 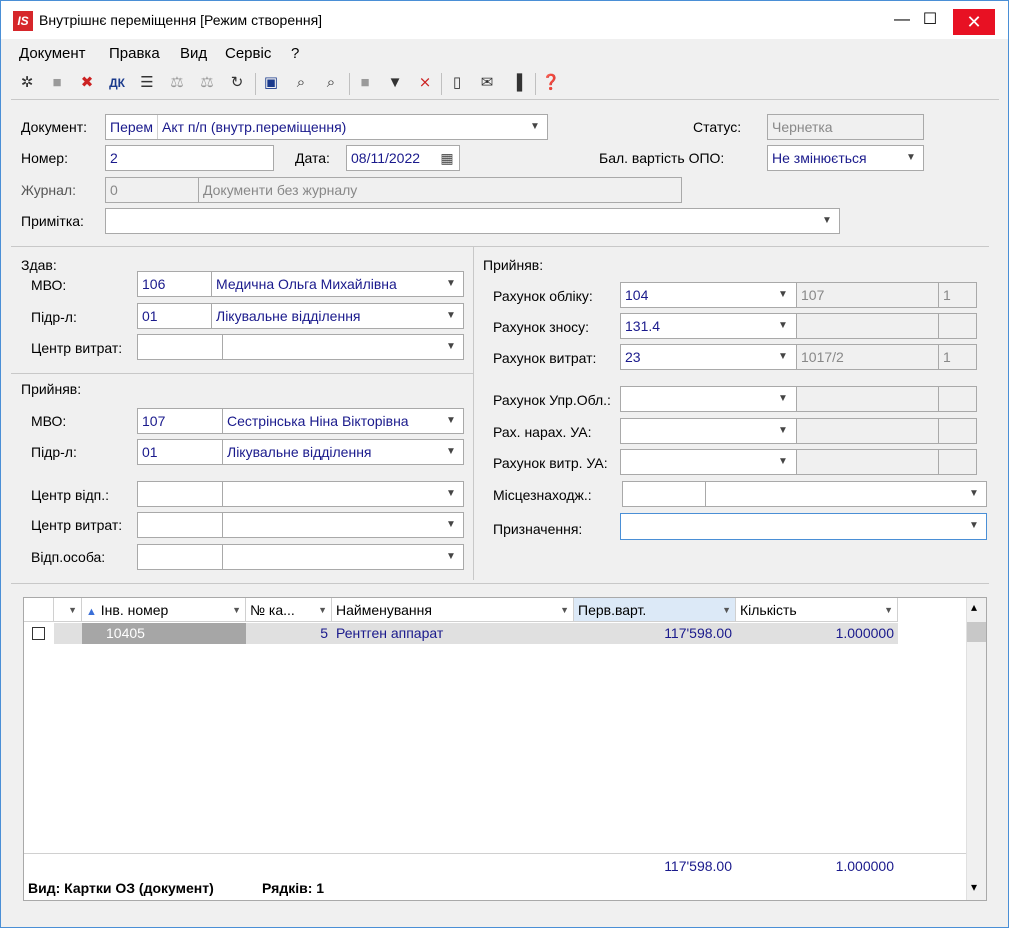 I want to click on location-code, so click(x=664, y=494).